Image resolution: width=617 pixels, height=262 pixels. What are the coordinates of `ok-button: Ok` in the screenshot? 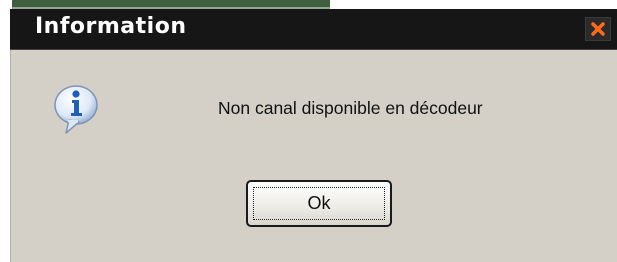 It's located at (319, 203).